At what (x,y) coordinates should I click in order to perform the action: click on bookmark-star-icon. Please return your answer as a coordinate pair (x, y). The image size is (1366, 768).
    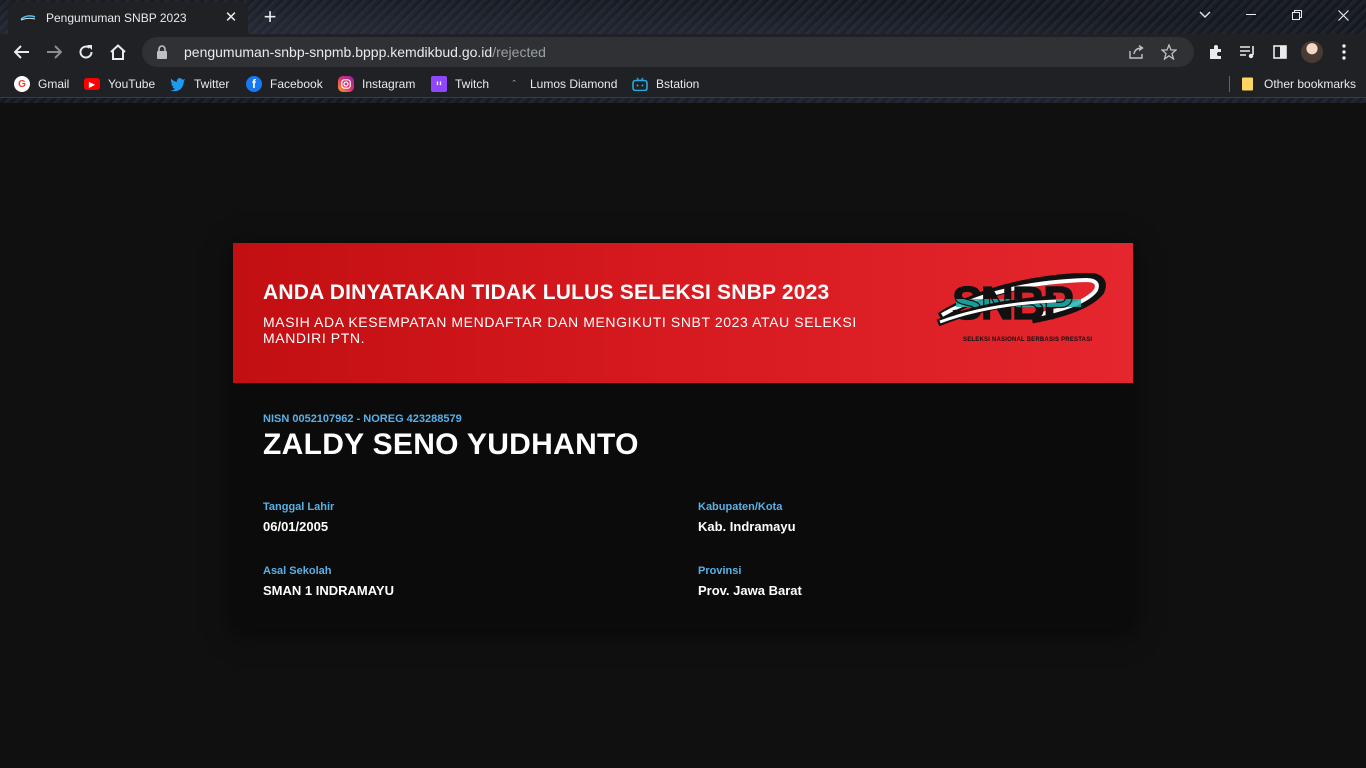
    Looking at the image, I should click on (1169, 52).